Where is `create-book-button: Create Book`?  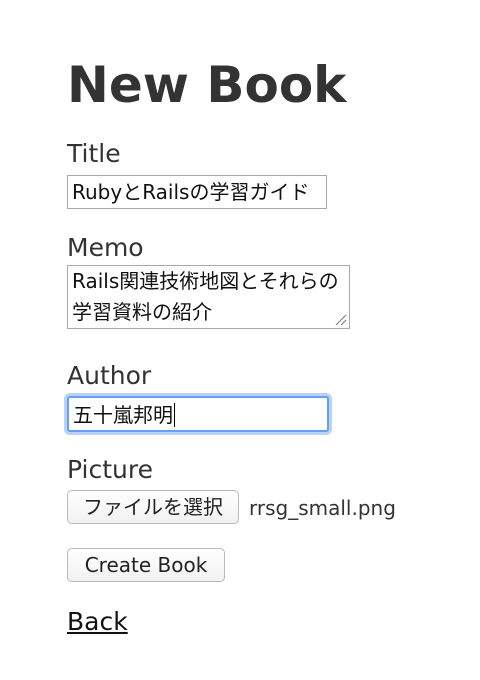 create-book-button: Create Book is located at coordinates (146, 565).